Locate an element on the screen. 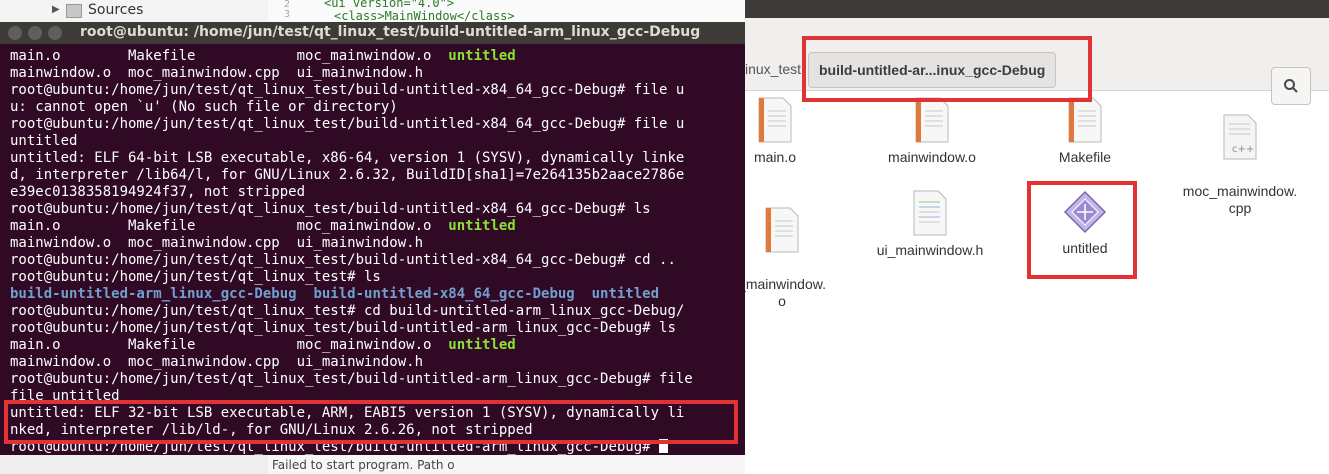 Image resolution: width=1329 pixels, height=474 pixels. terminal-line-segment: build-untitled-x84_64_gcc-Debug is located at coordinates (444, 294).